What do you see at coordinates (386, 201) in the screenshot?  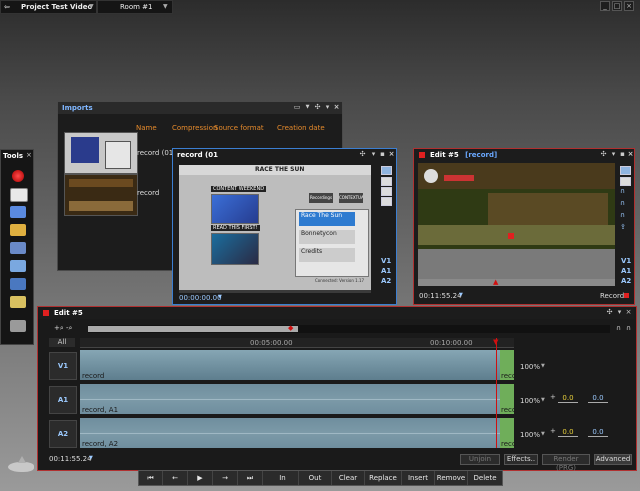 I see `window-icon` at bounding box center [386, 201].